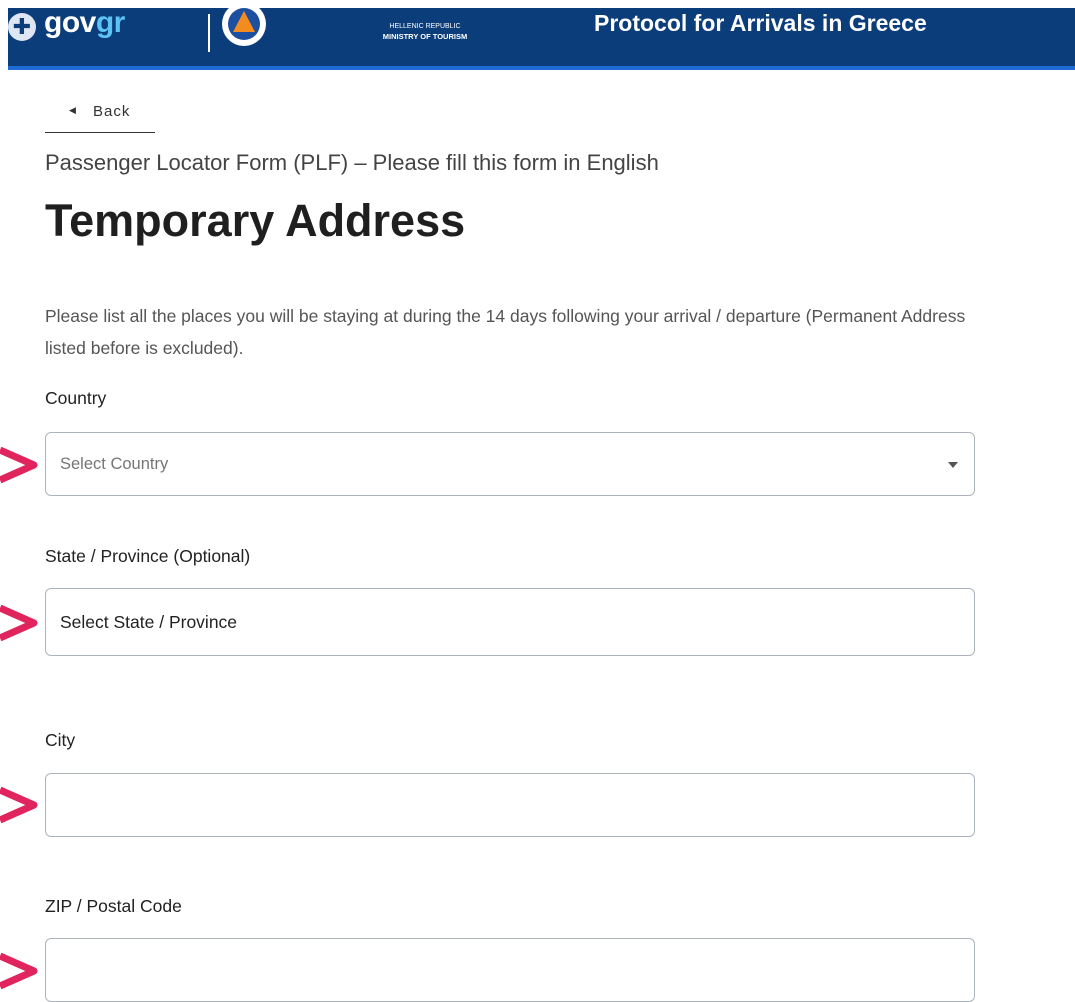 This screenshot has width=1075, height=1002. I want to click on header-title: Protocol for Arrivals in Greece, so click(760, 23).